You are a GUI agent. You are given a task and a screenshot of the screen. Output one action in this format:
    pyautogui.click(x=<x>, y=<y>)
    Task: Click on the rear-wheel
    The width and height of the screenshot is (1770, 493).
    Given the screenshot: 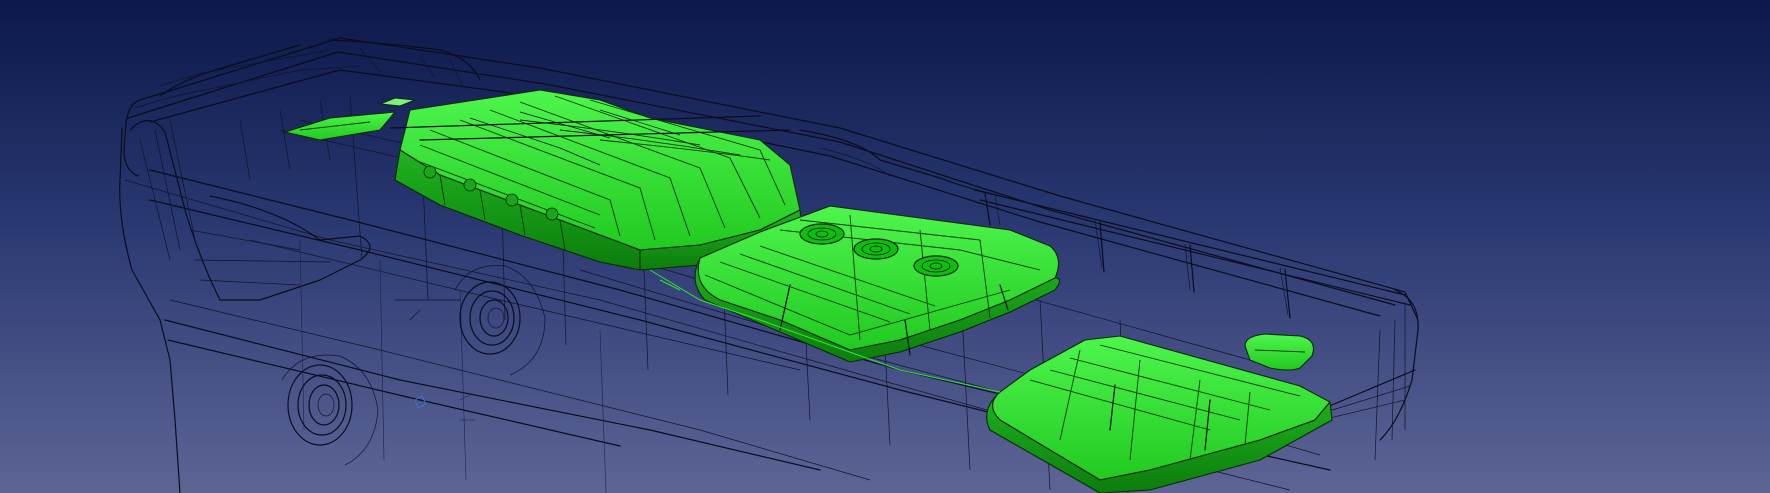 What is the action you would take?
    pyautogui.click(x=330, y=410)
    